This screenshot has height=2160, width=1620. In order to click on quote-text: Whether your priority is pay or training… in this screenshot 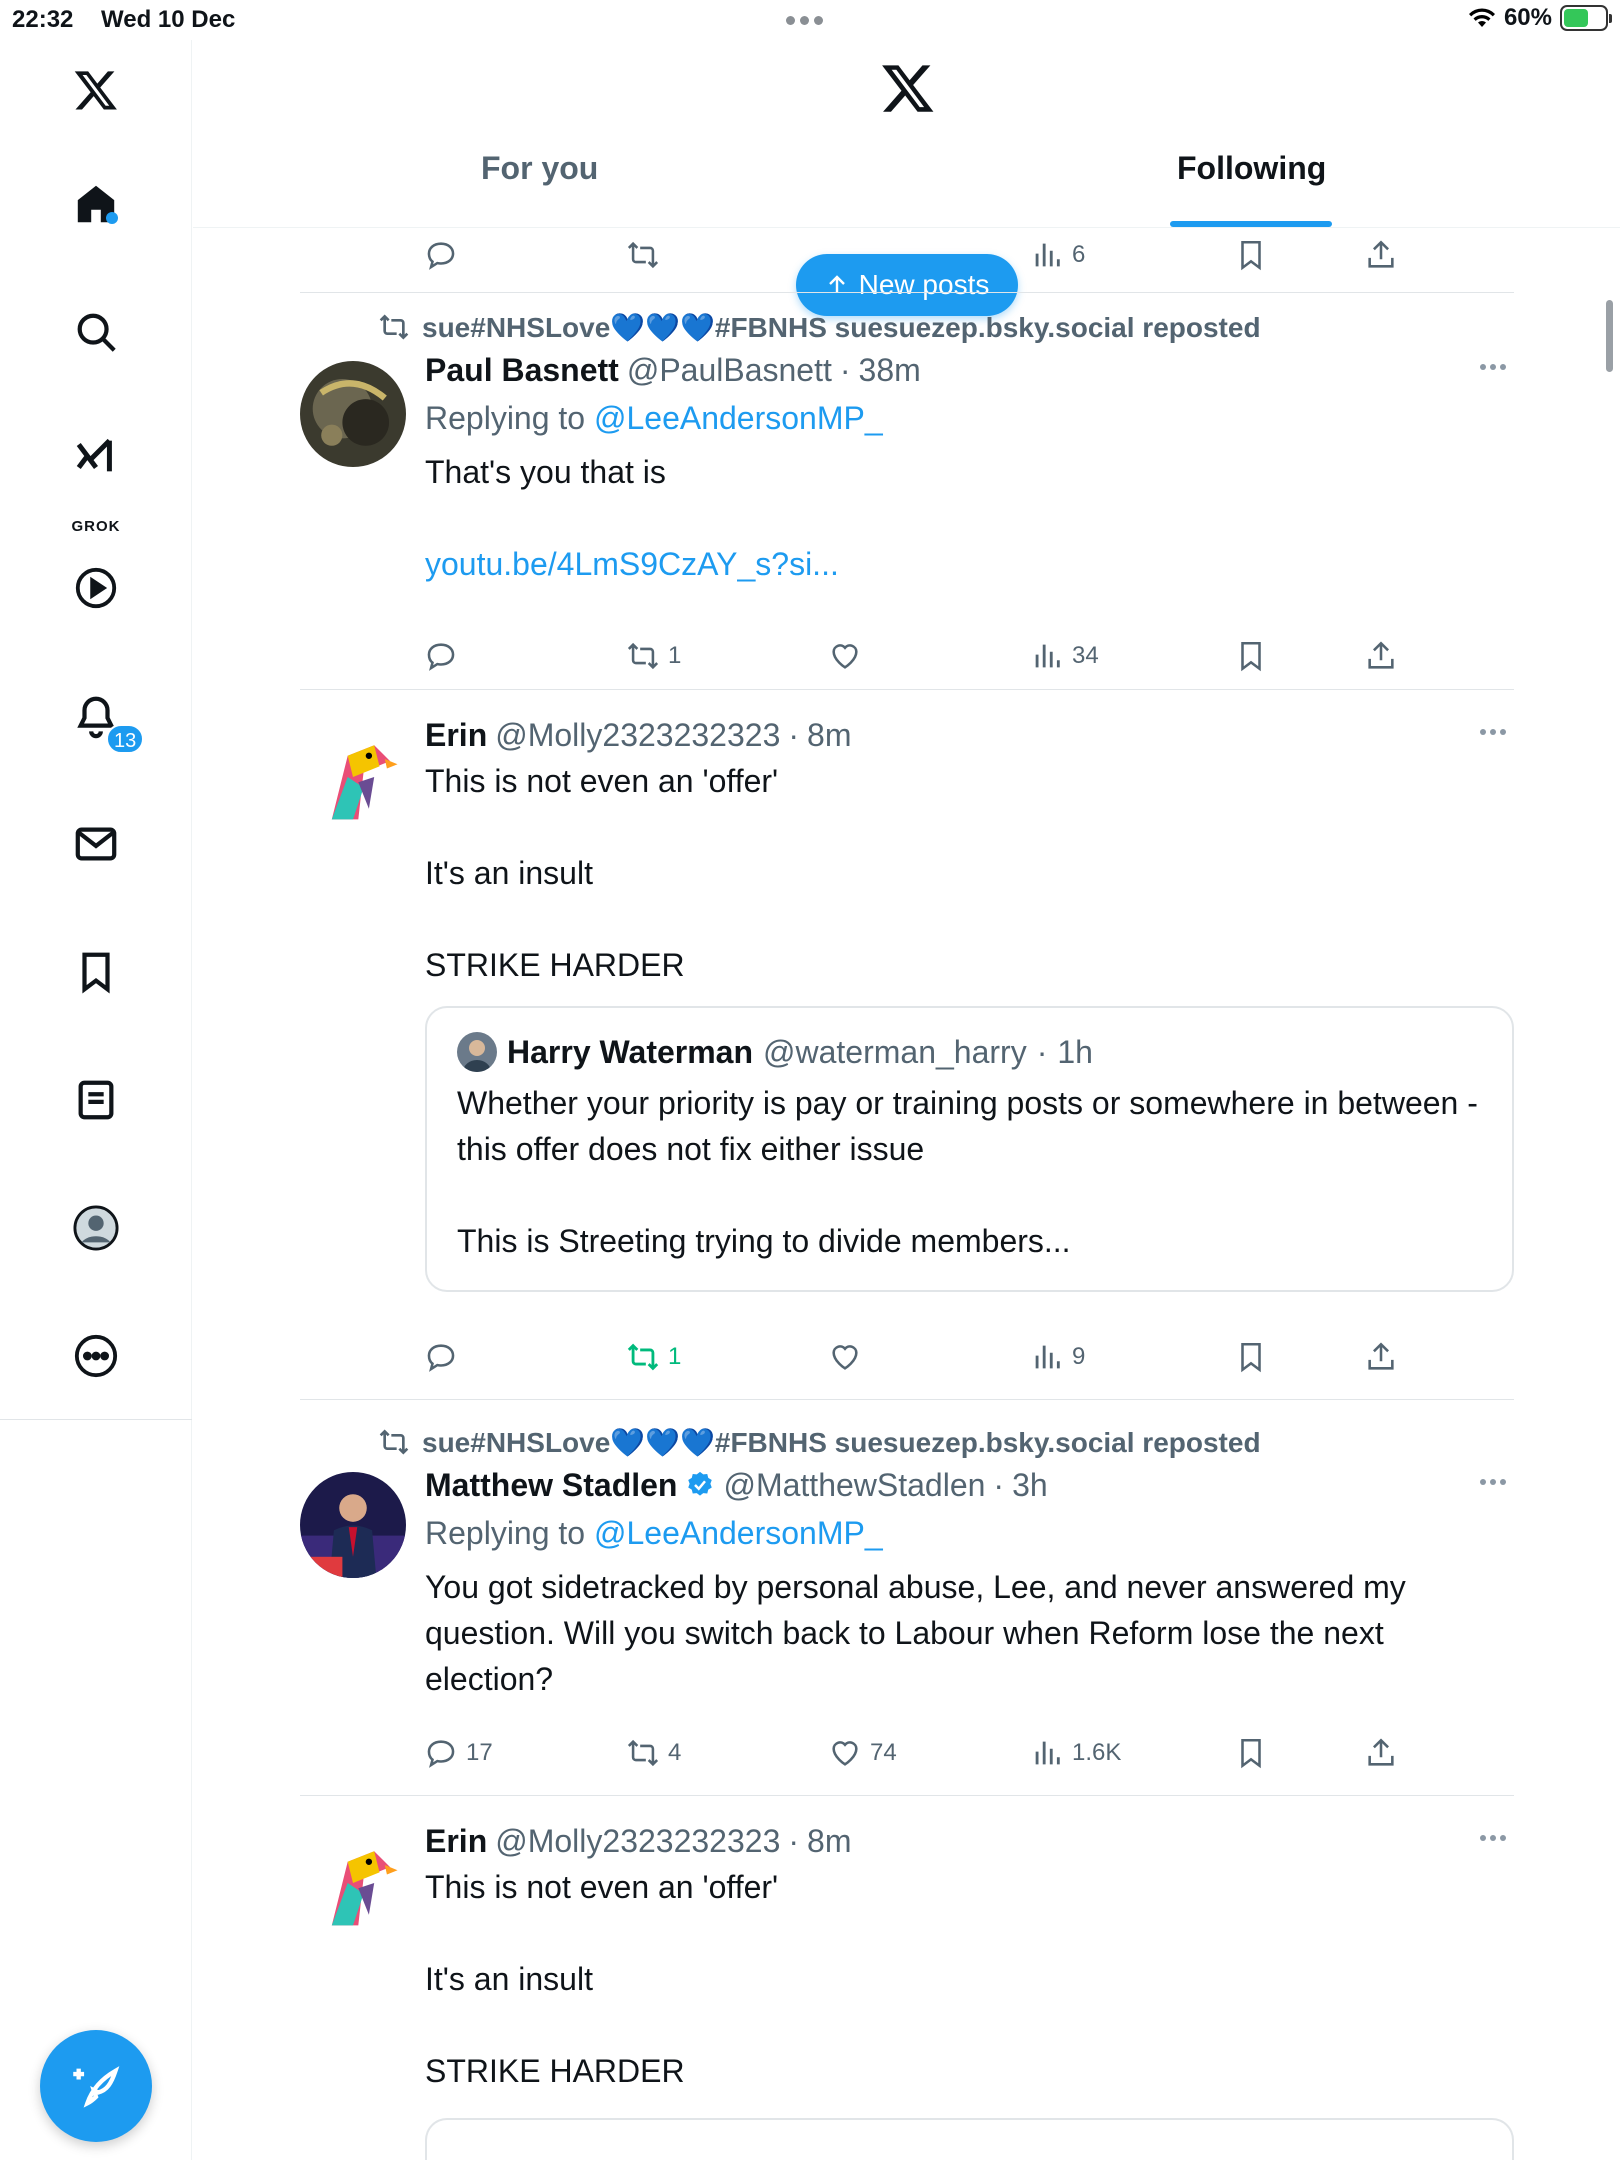, I will do `click(967, 1172)`.